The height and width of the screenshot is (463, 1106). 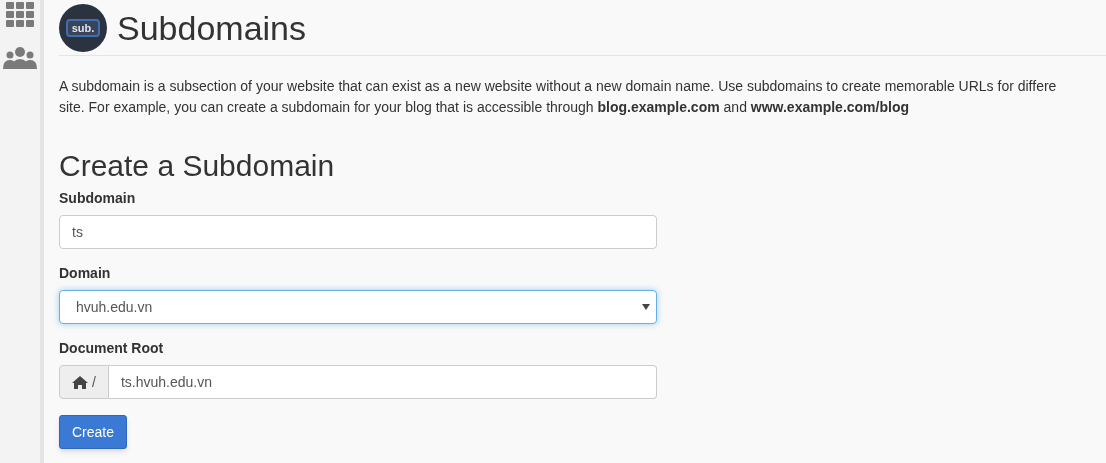 I want to click on field-label: Document Root, so click(x=111, y=348).